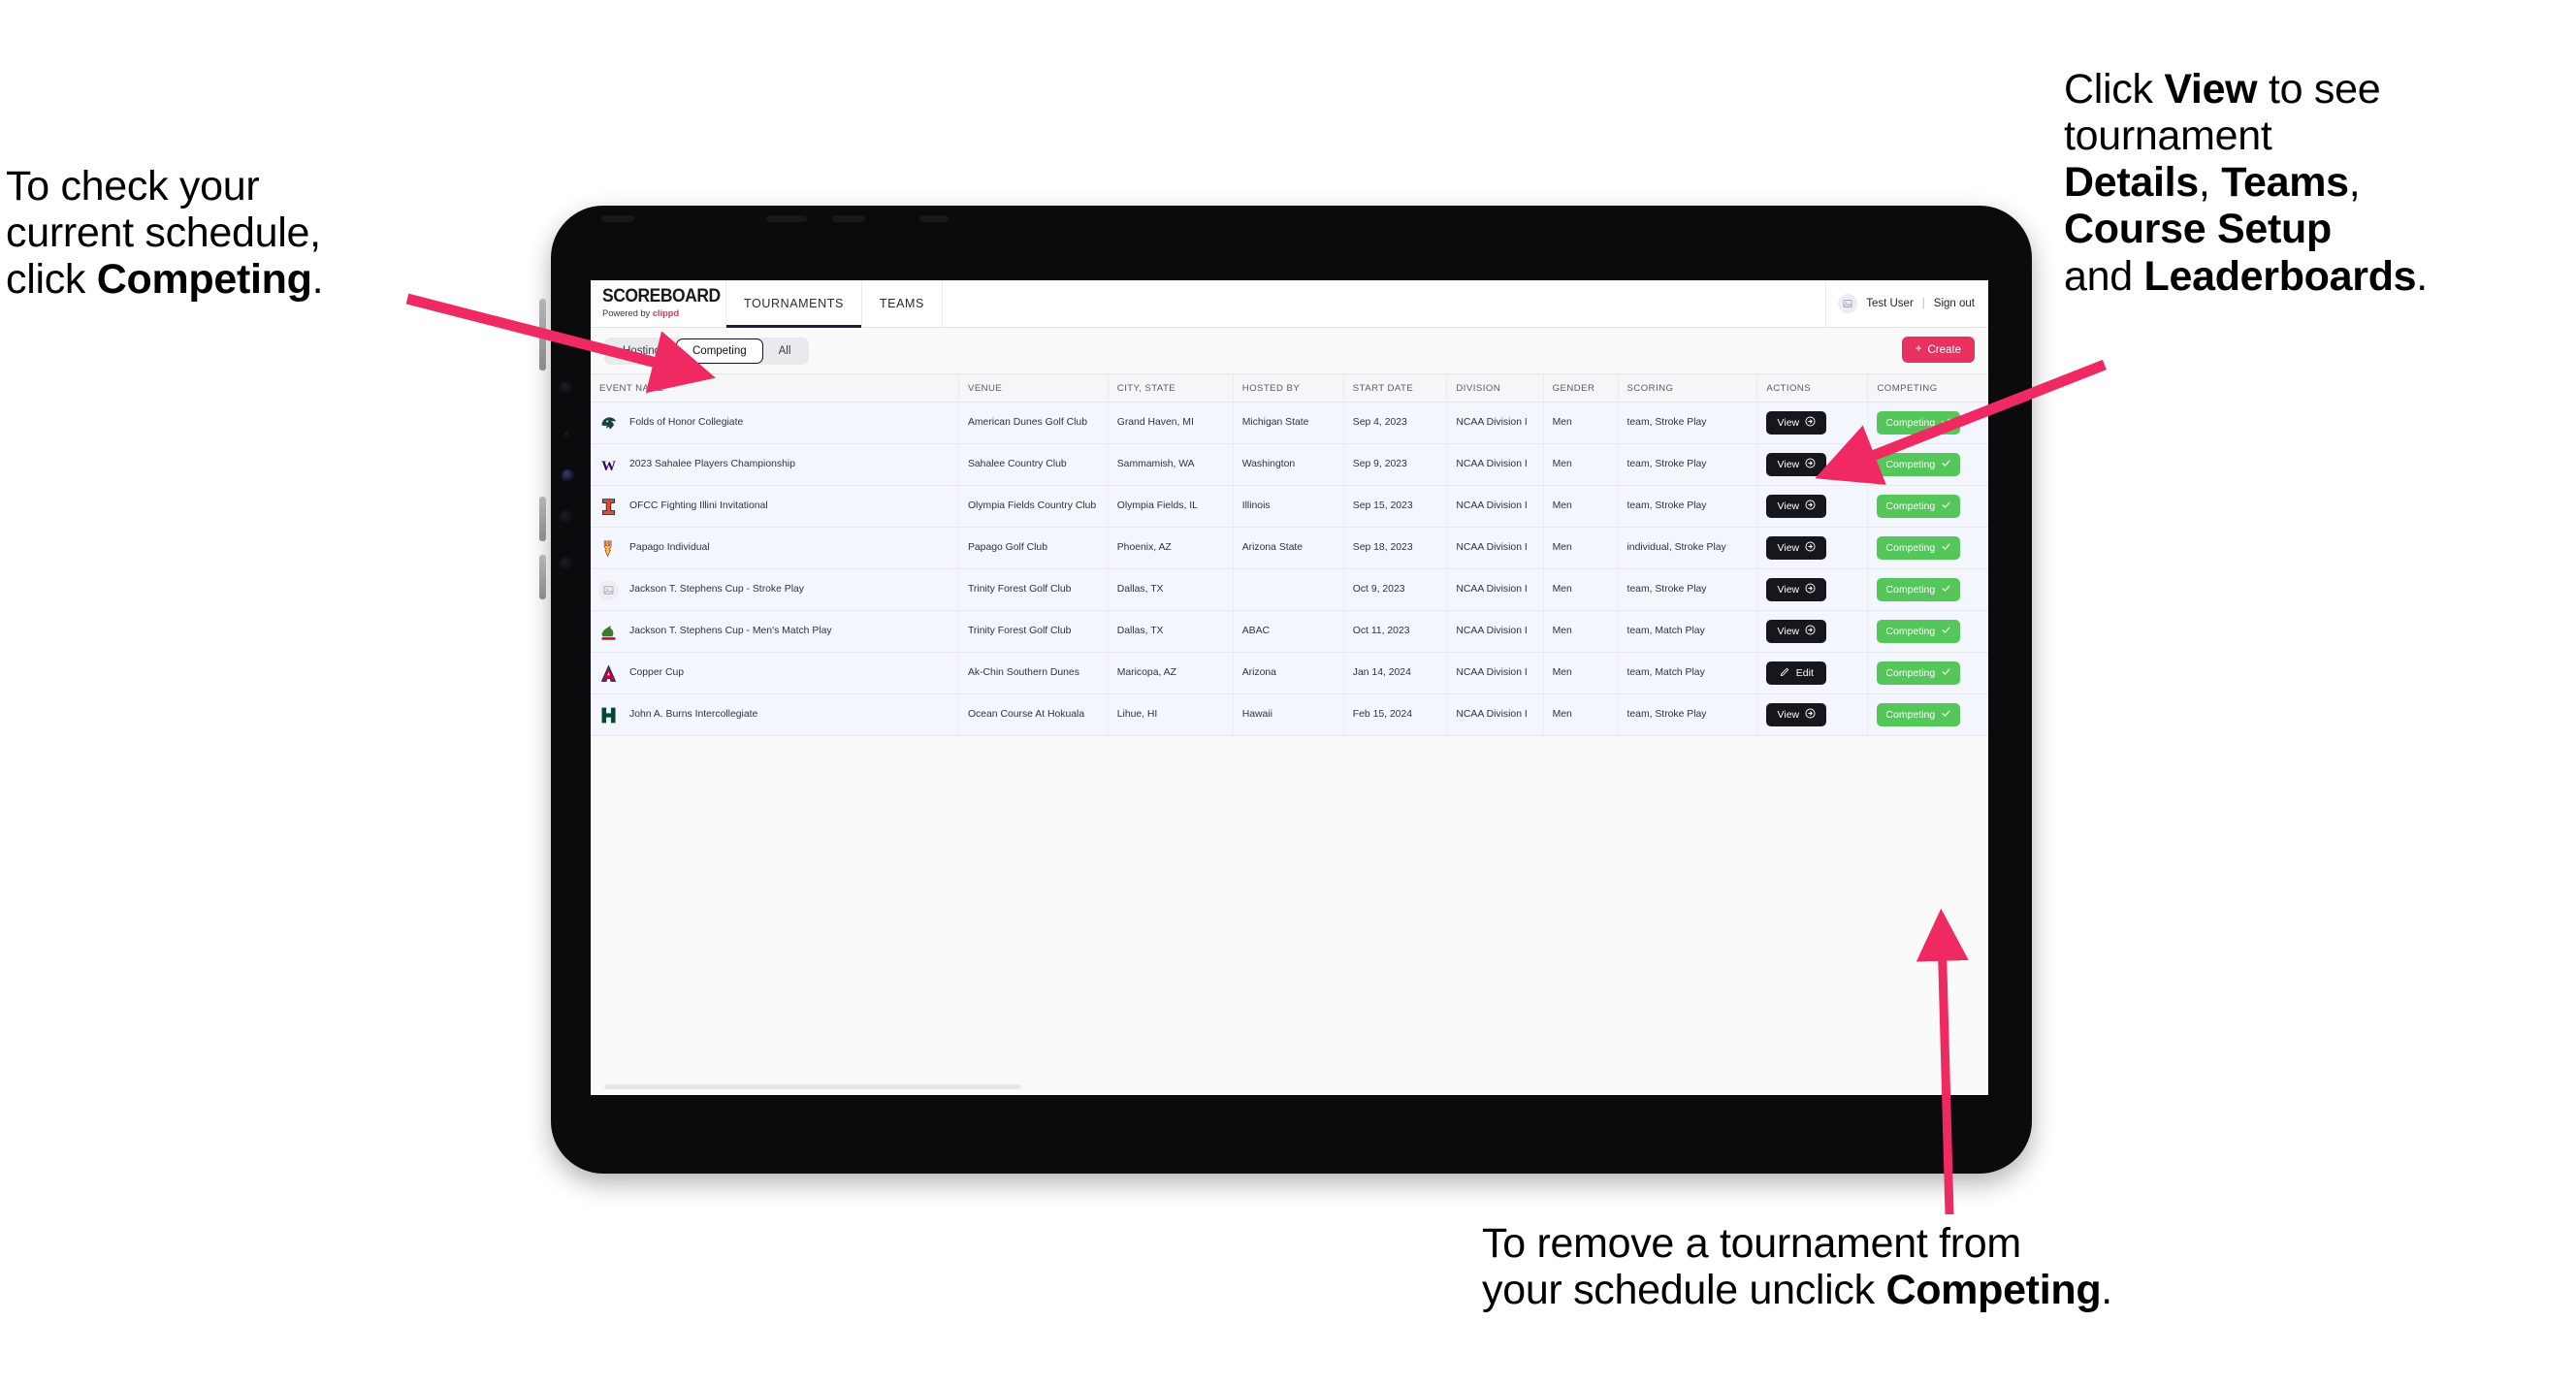  I want to click on col-gender: GENDER, so click(1581, 388).